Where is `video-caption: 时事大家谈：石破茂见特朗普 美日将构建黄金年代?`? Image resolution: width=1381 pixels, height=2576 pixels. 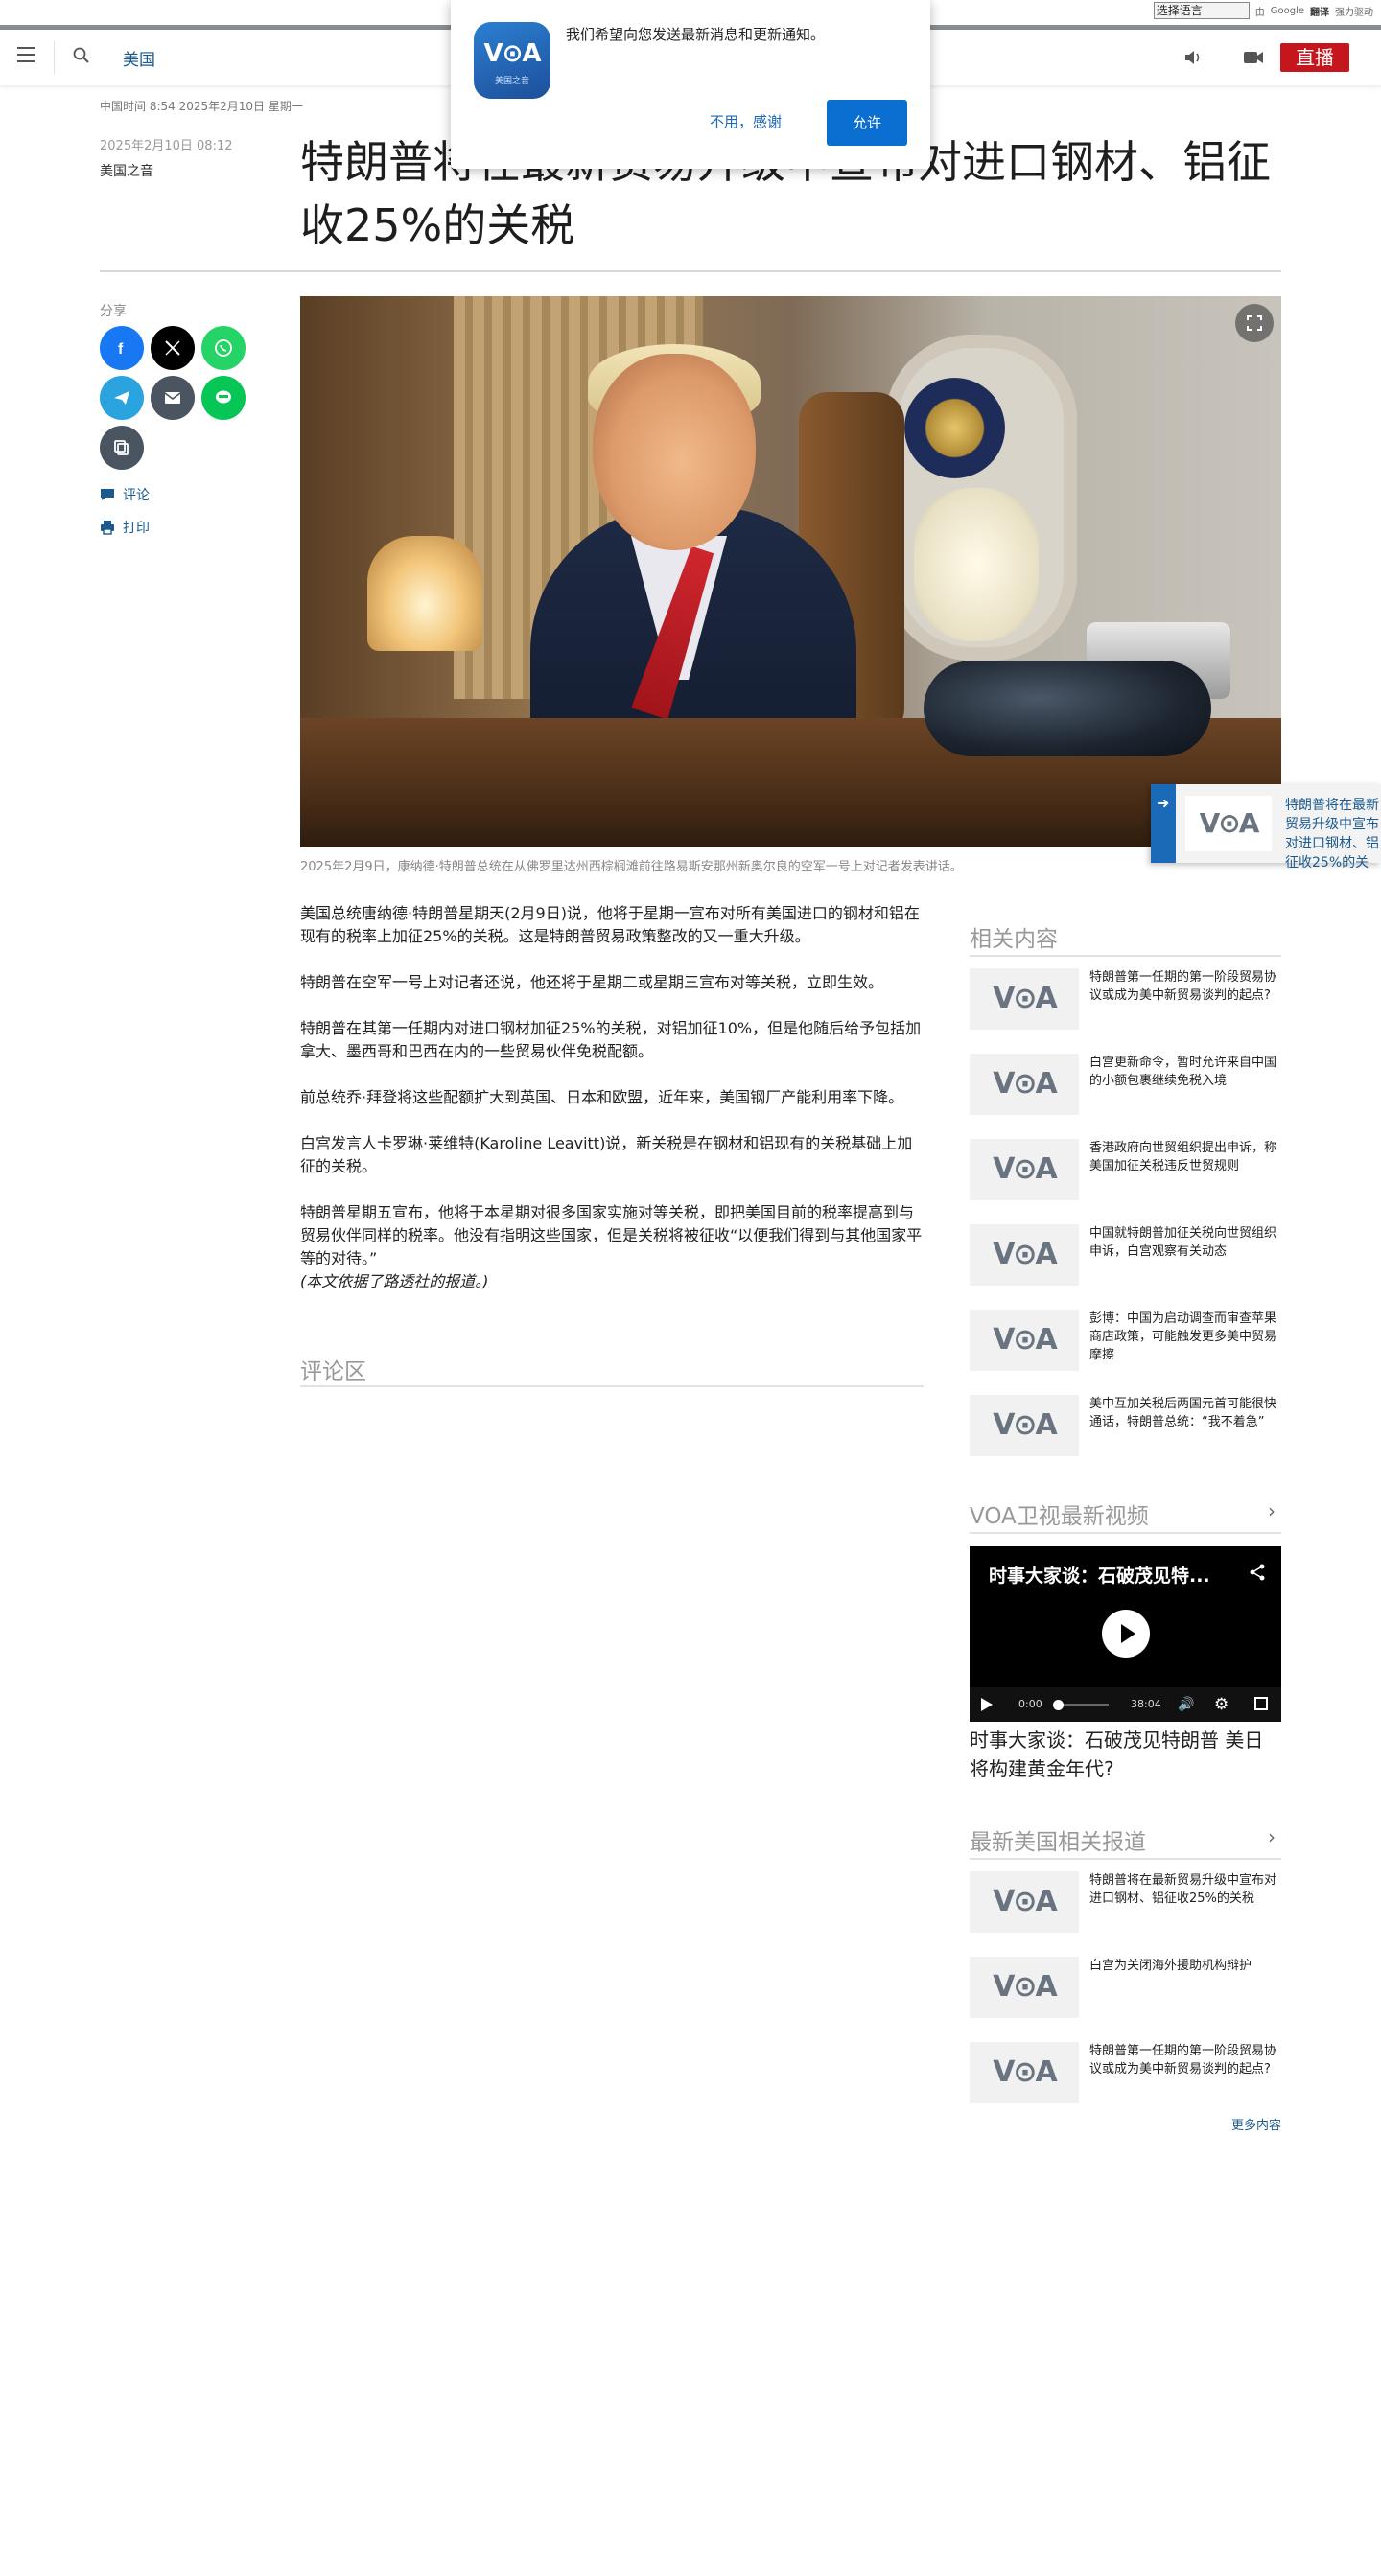 video-caption: 时事大家谈：石破茂见特朗普 美日将构建黄金年代? is located at coordinates (1125, 1755).